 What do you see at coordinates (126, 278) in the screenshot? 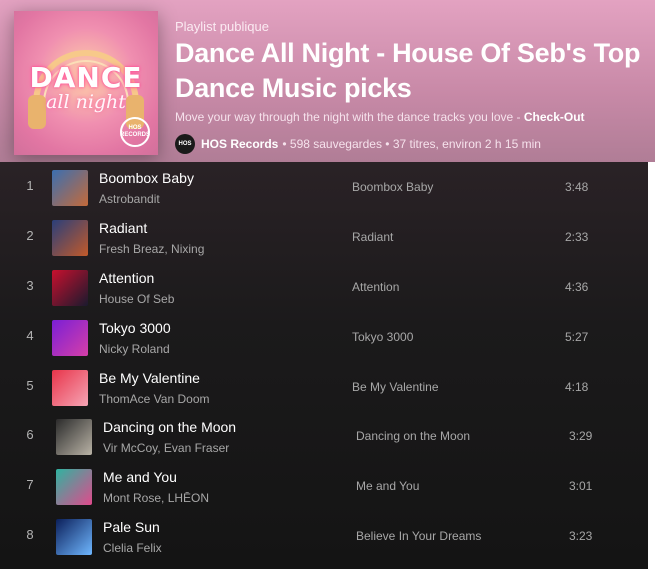
I see `track-title: Attention` at bounding box center [126, 278].